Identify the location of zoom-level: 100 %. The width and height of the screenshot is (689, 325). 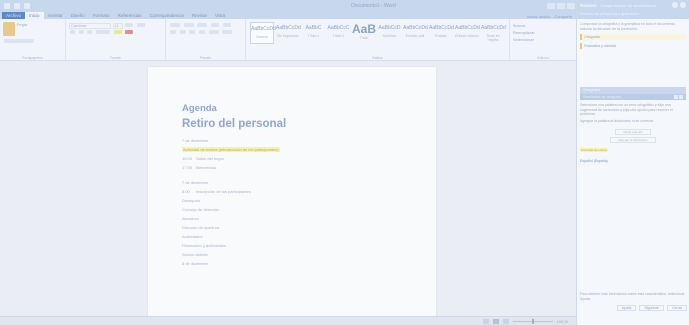
(562, 321).